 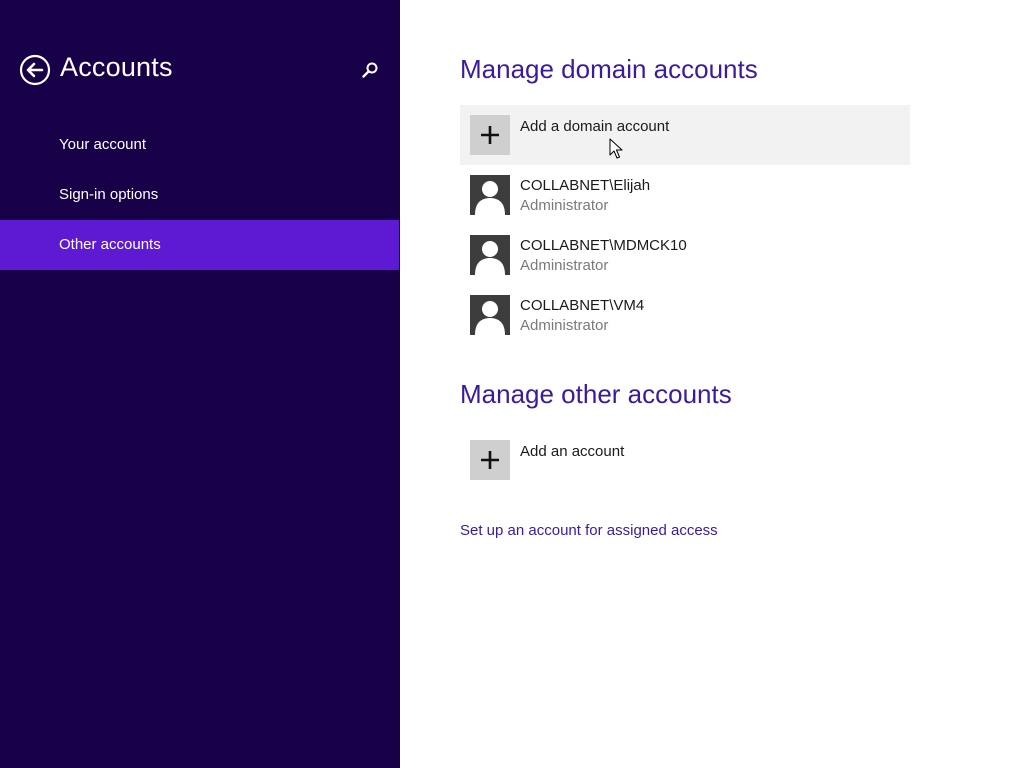 I want to click on sidebar-item-label: Sign-in options, so click(x=109, y=194).